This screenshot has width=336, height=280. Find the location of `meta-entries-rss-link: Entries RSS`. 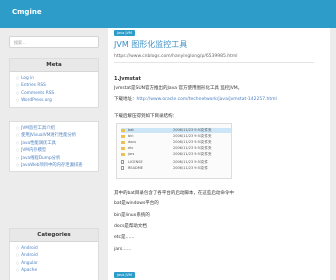

meta-entries-rss-link: Entries RSS is located at coordinates (54, 85).